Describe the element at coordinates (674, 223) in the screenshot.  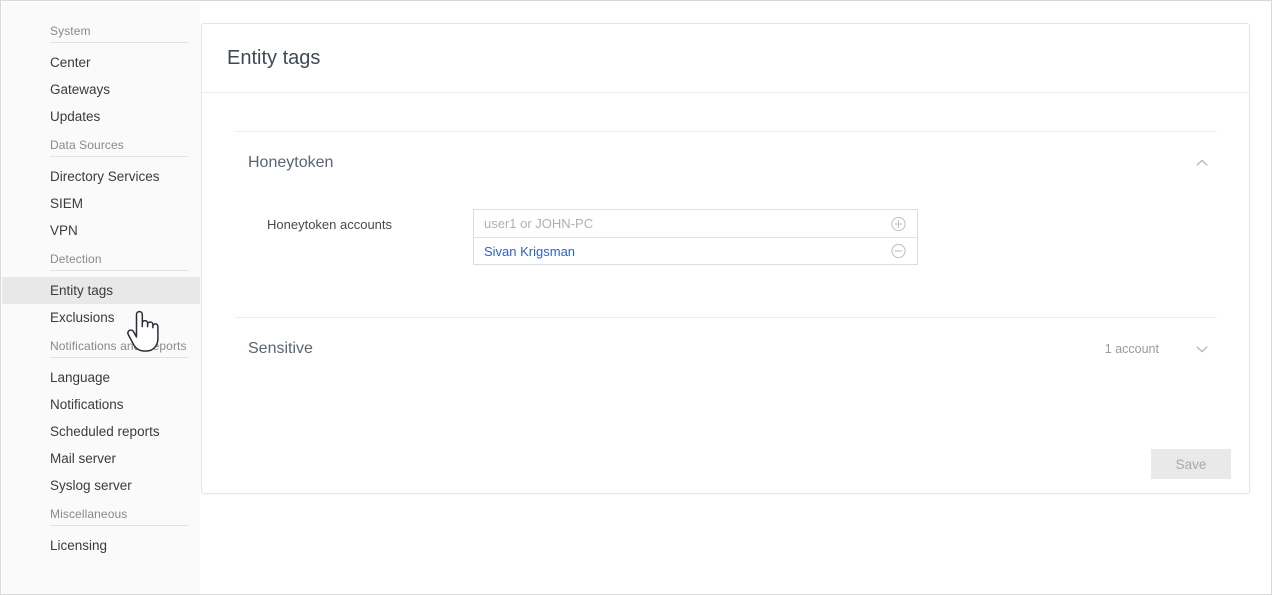
I see `honeytoken-search-input` at that location.